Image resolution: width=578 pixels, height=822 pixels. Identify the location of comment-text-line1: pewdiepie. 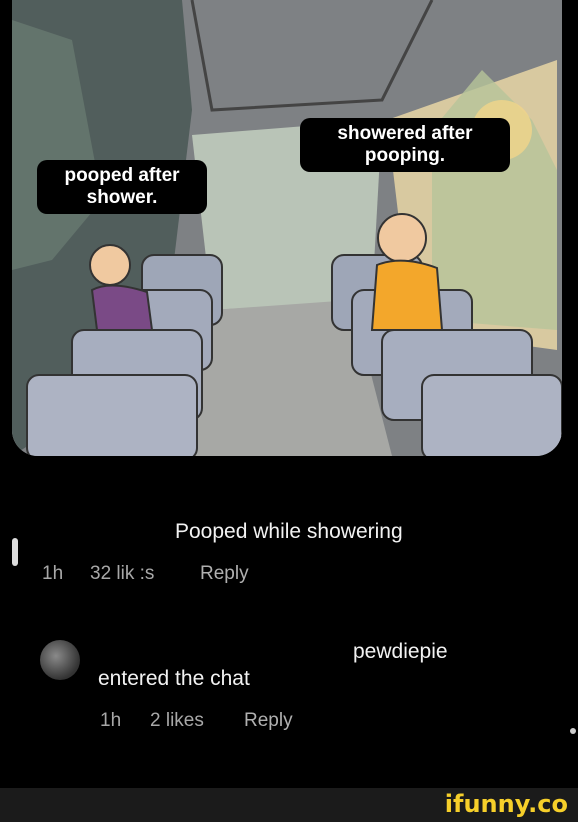
(400, 651).